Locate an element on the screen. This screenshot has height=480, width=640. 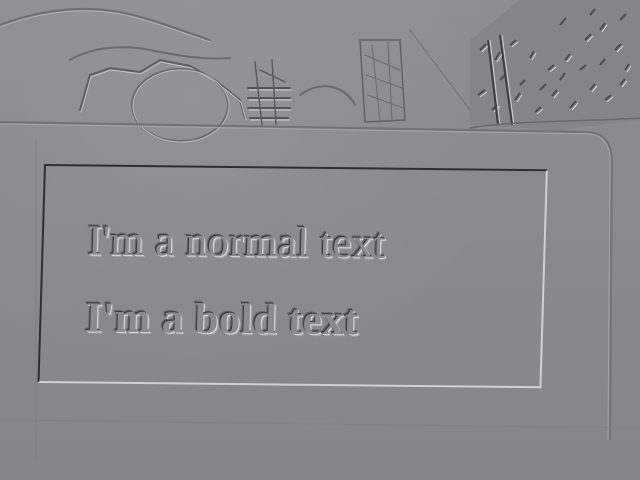
relief-foliage-right is located at coordinates (554, 65).